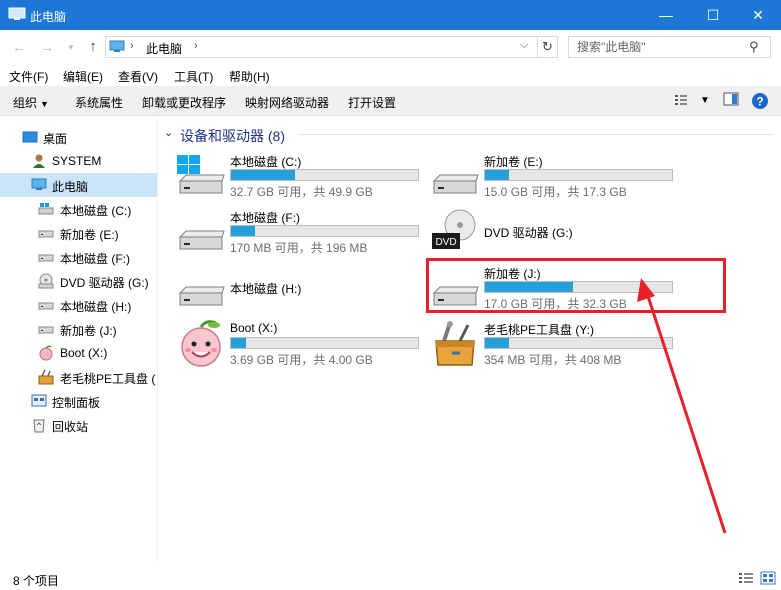 The image size is (781, 590). I want to click on group-title: 设备和驱动器 (8), so click(232, 136).